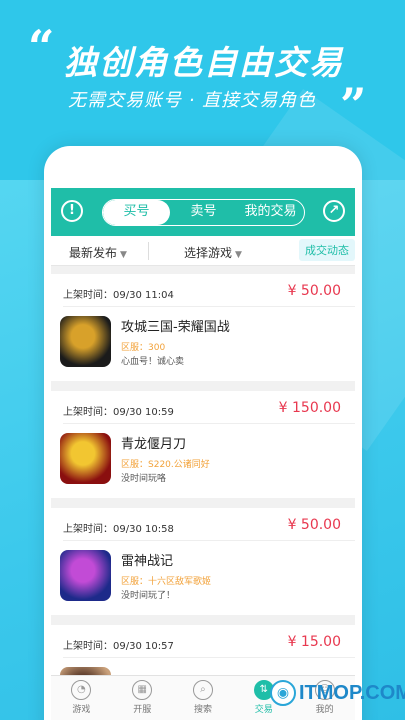  What do you see at coordinates (143, 348) in the screenshot?
I see `server-area: 区服：300` at bounding box center [143, 348].